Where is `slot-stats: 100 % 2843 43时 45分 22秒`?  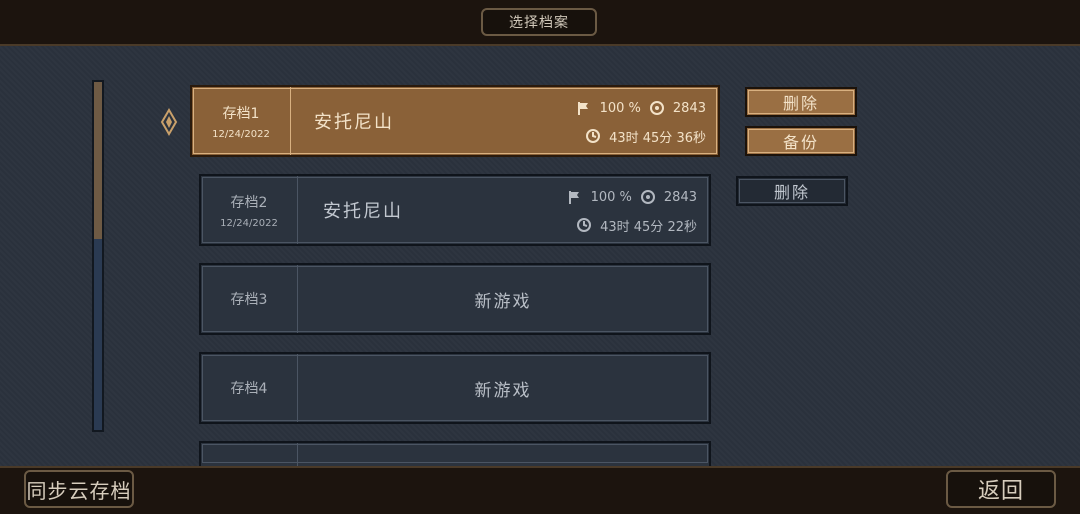
slot-stats: 100 % 2843 43时 45分 22秒 is located at coordinates (632, 211).